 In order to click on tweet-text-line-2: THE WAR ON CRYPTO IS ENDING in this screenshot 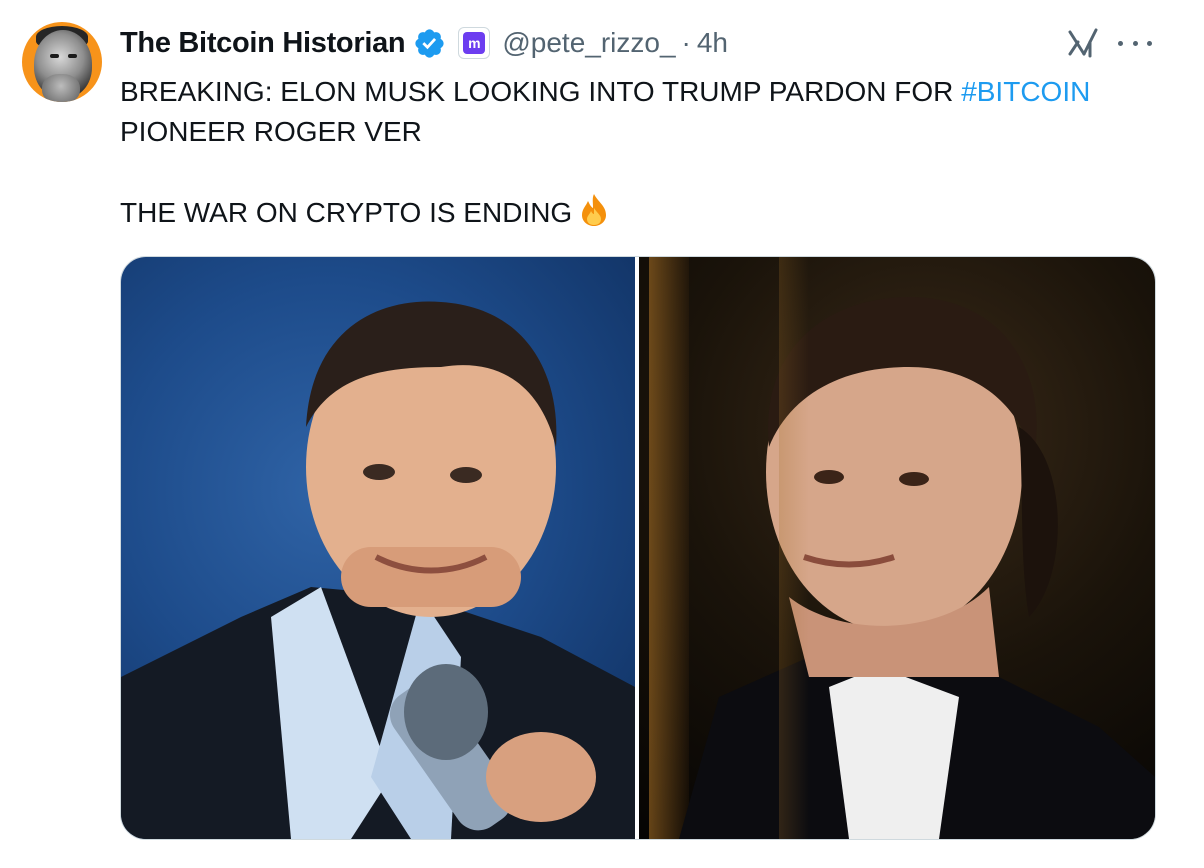, I will do `click(346, 212)`.